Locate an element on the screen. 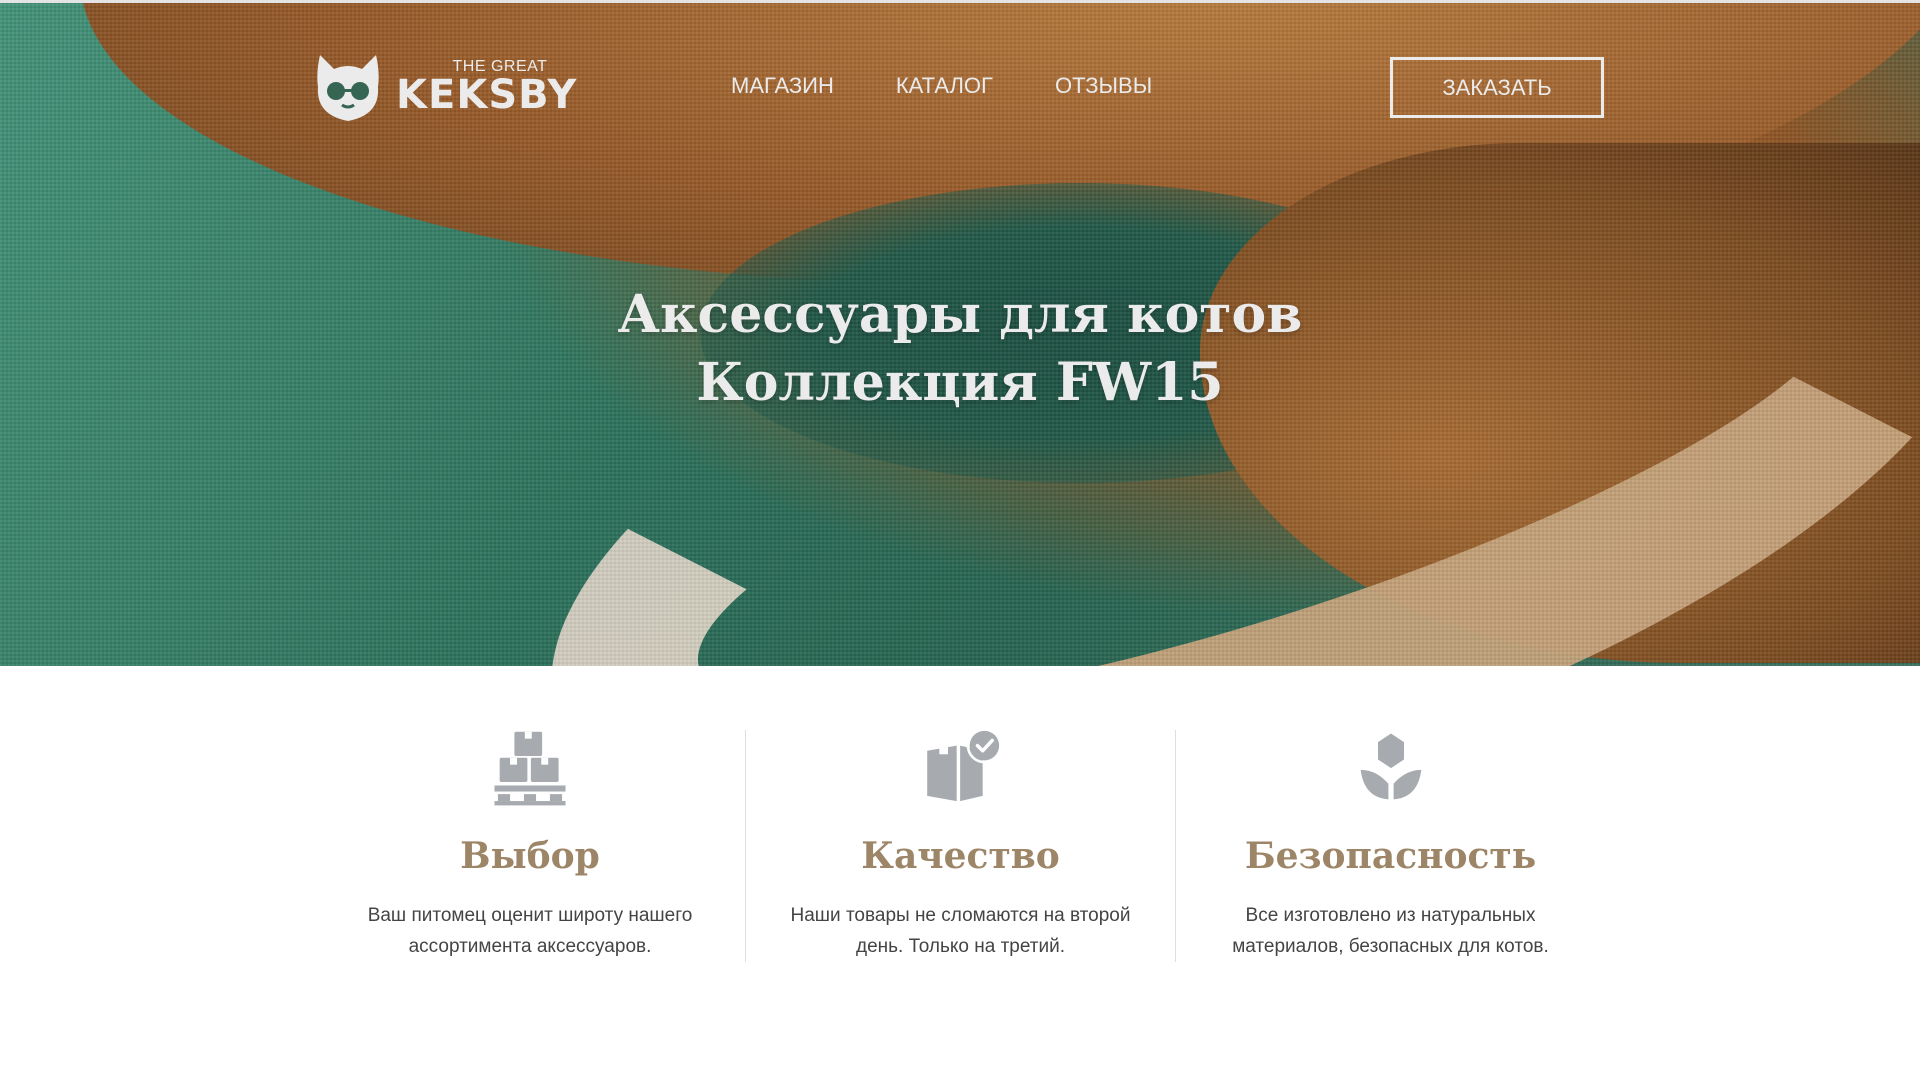  main-nav: МАГАЗИН КАТАЛОГ ОТЗЫВЫ is located at coordinates (941, 86).